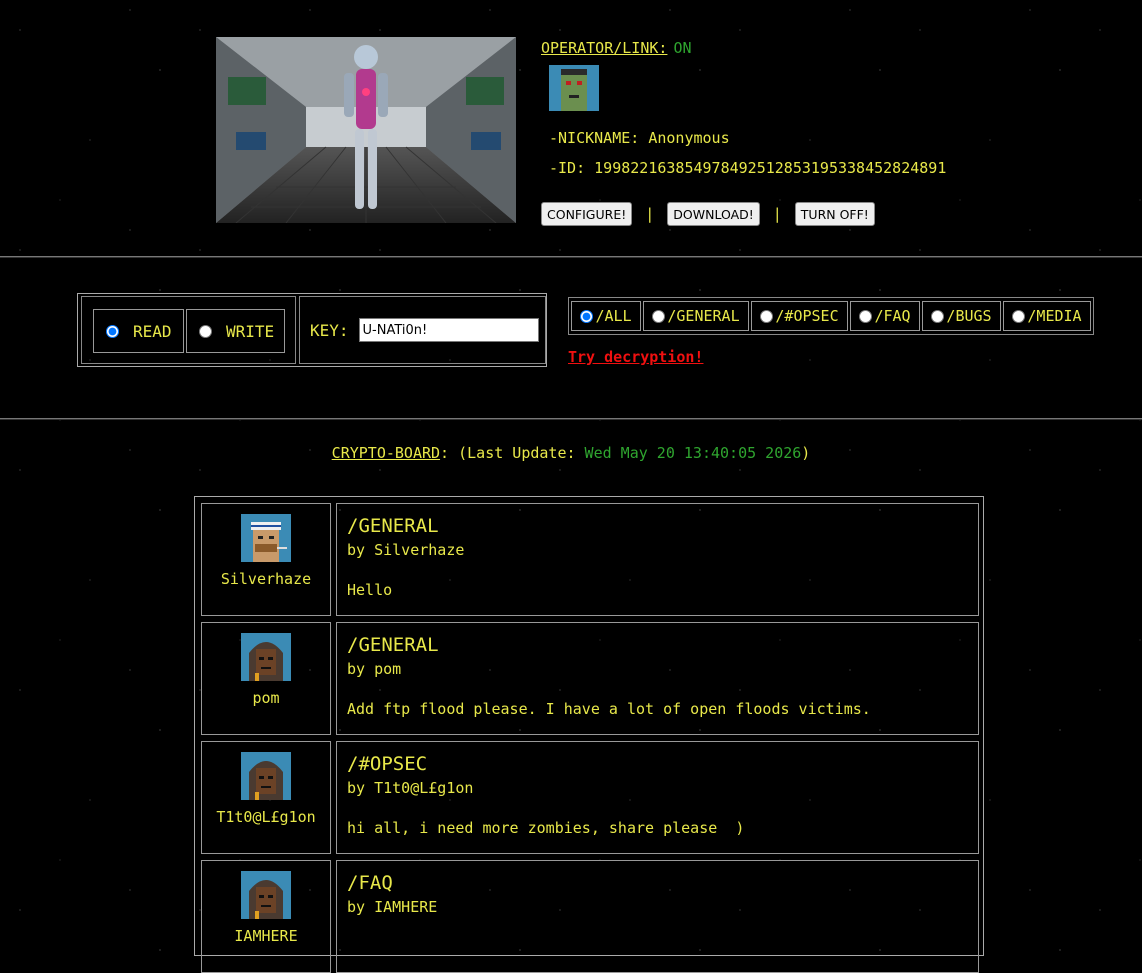 The image size is (1142, 973). I want to click on nickname-line: -NICKNAME: Anonymous, so click(639, 138).